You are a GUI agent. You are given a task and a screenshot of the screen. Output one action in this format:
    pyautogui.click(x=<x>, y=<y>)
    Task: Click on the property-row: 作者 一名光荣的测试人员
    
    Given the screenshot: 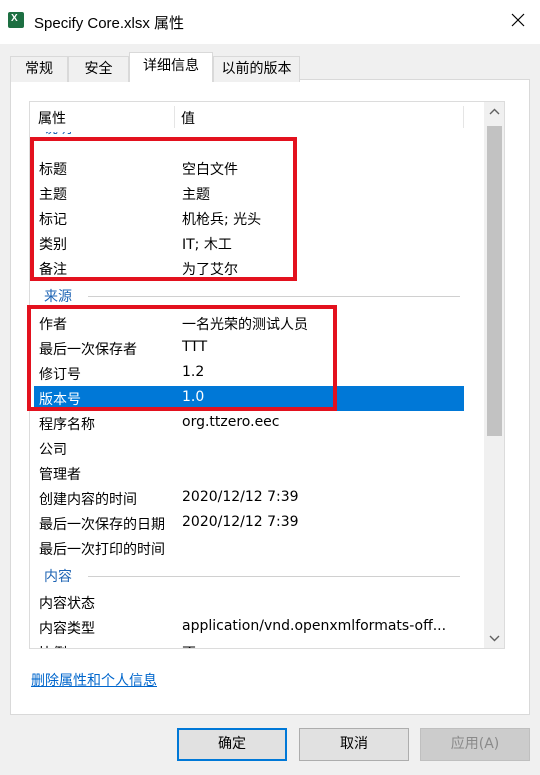 What is the action you would take?
    pyautogui.click(x=249, y=323)
    